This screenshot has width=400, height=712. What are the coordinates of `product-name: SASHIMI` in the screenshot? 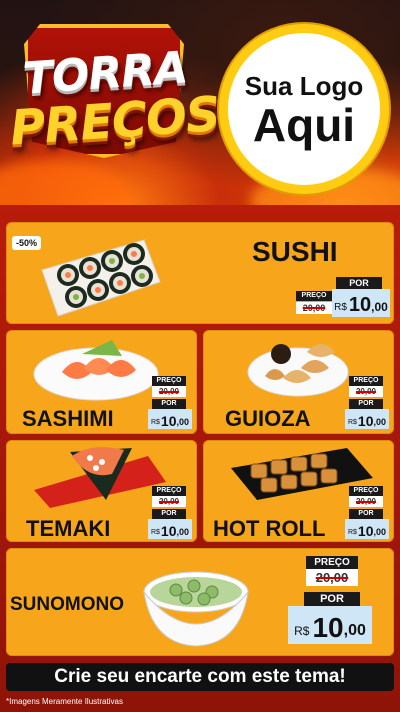 It's located at (68, 418).